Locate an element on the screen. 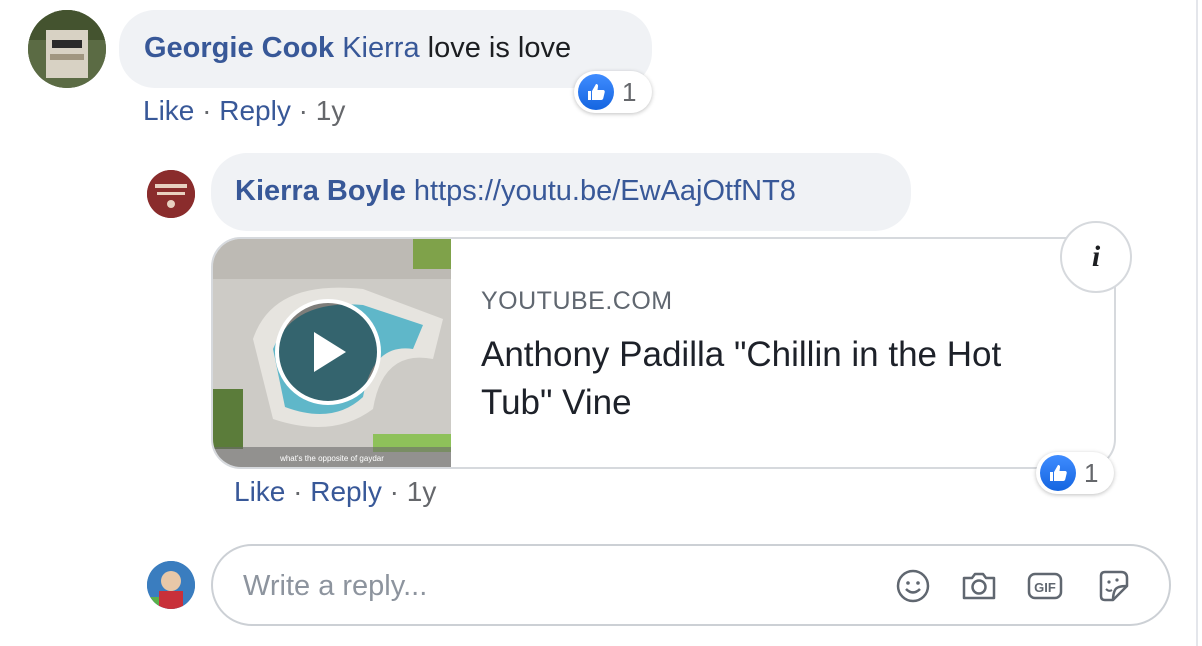 The height and width of the screenshot is (646, 1202). reply-reply-link: Reply is located at coordinates (346, 491).